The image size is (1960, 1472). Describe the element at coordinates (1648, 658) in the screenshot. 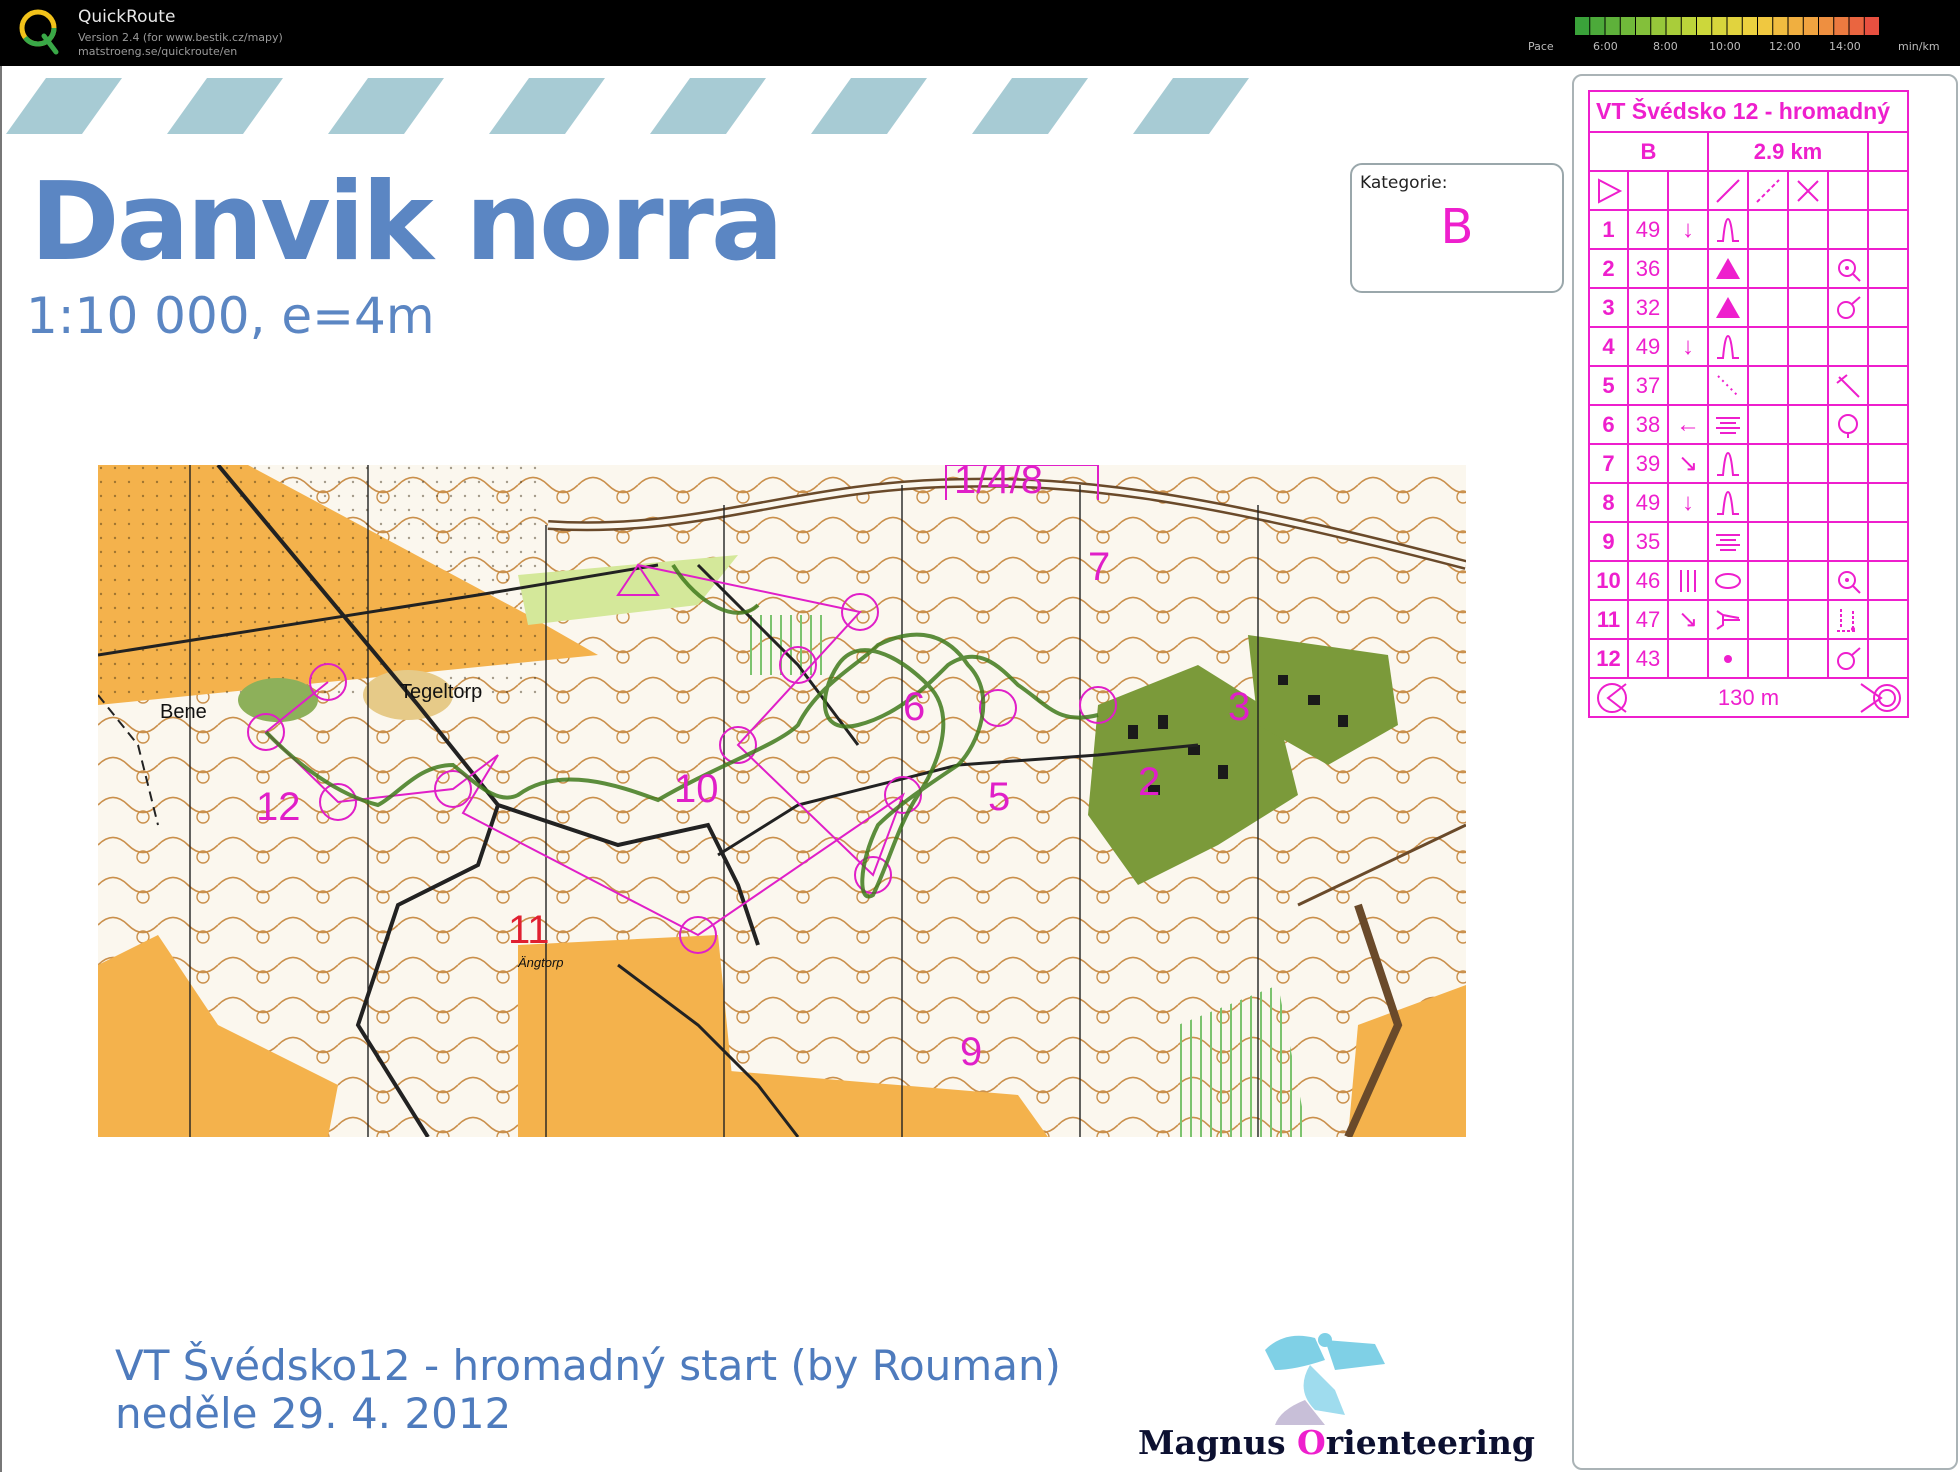

I see `control-code: 43` at that location.